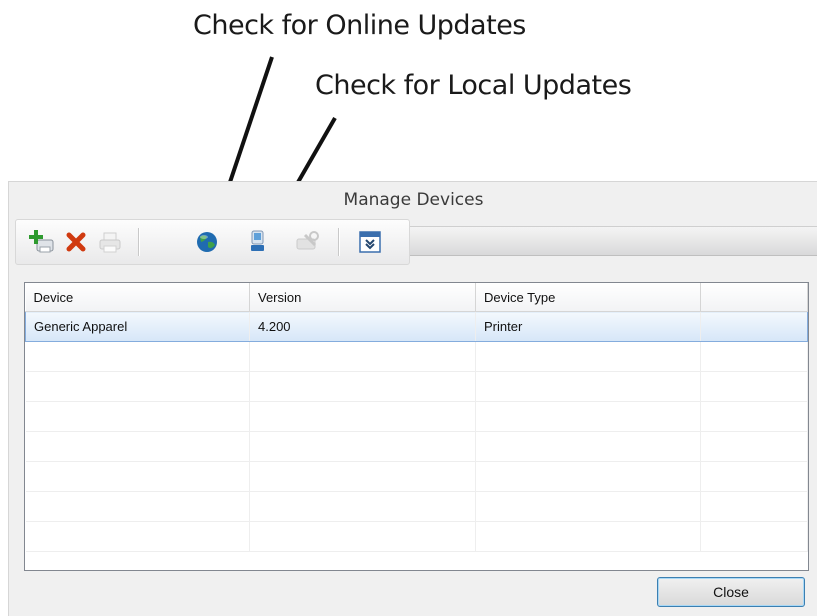  I want to click on column-header-filler, so click(754, 297).